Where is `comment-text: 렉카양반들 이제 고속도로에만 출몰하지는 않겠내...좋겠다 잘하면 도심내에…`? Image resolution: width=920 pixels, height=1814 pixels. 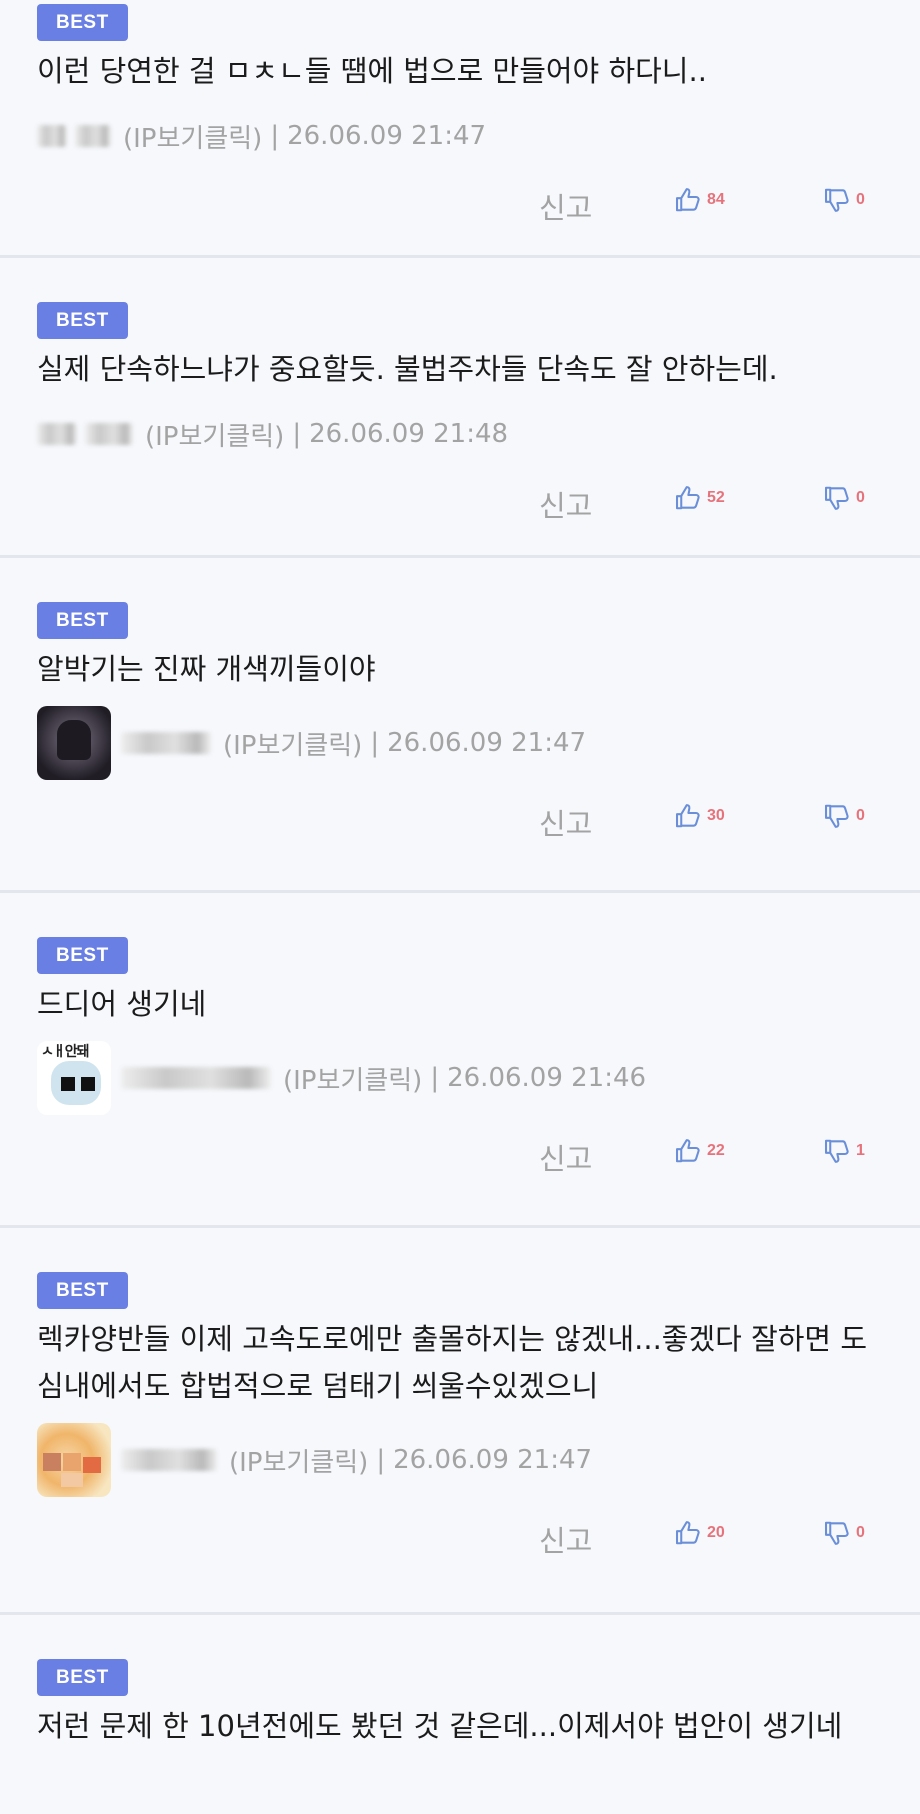 comment-text: 렉카양반들 이제 고속도로에만 출몰하지는 않겠내...좋겠다 잘하면 도심내에… is located at coordinates (452, 1362).